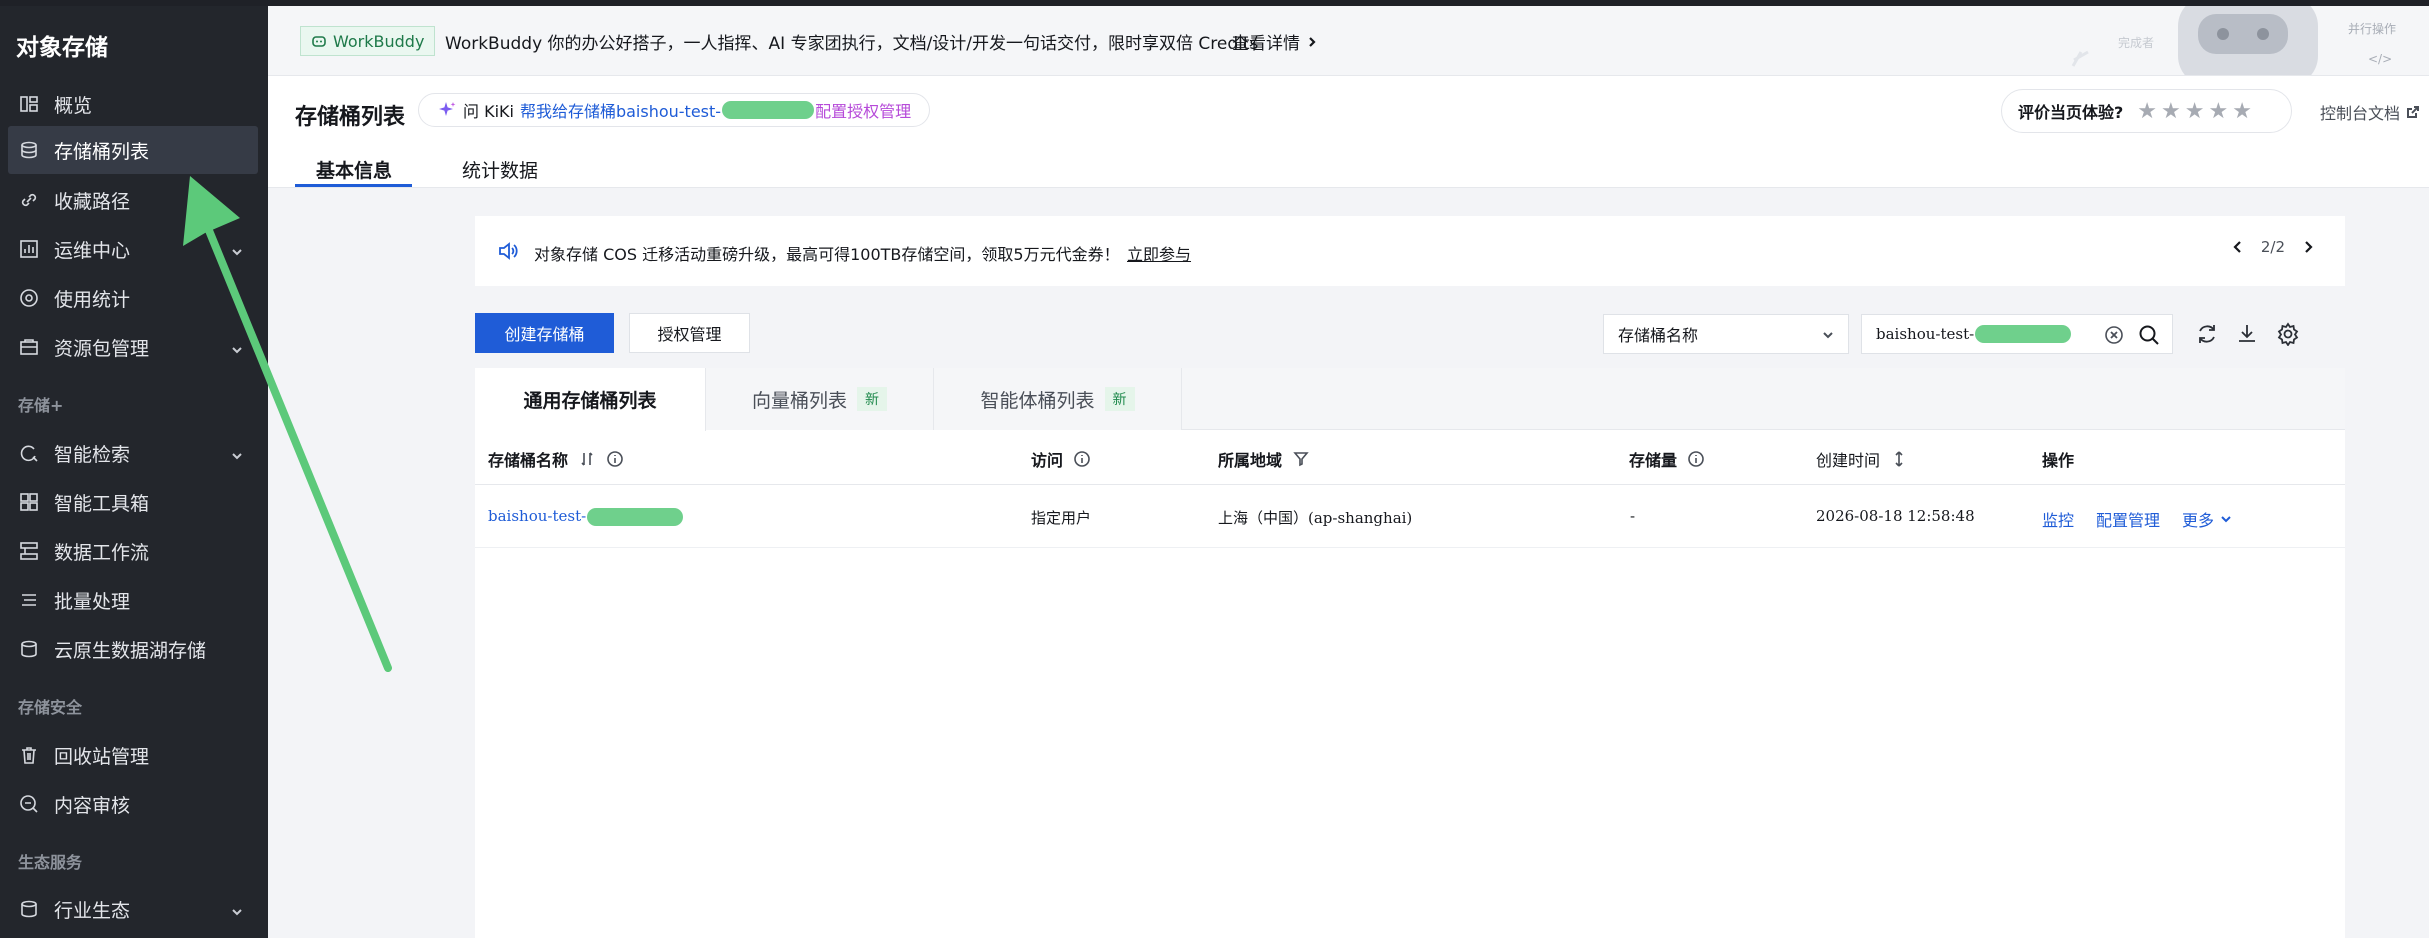 The width and height of the screenshot is (2429, 938). Describe the element at coordinates (2273, 247) in the screenshot. I see `notice-pager: 2/2` at that location.